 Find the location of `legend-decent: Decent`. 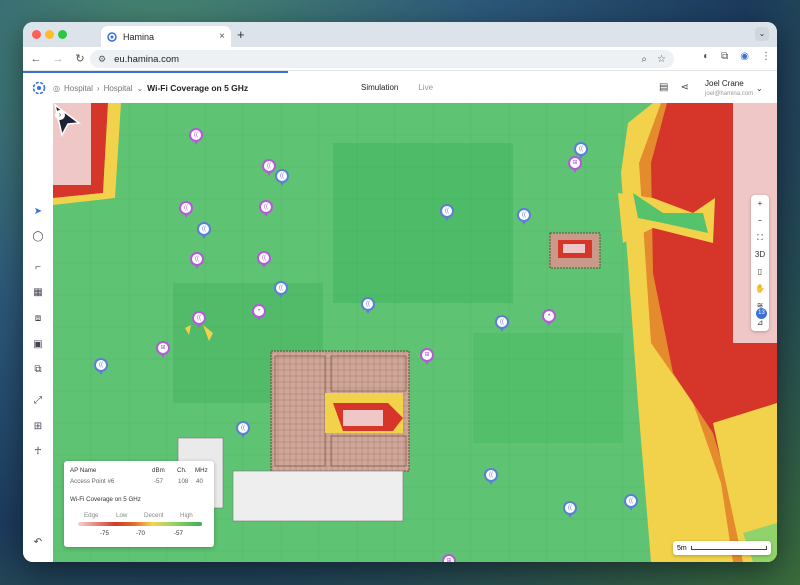

legend-decent: Decent is located at coordinates (154, 515).